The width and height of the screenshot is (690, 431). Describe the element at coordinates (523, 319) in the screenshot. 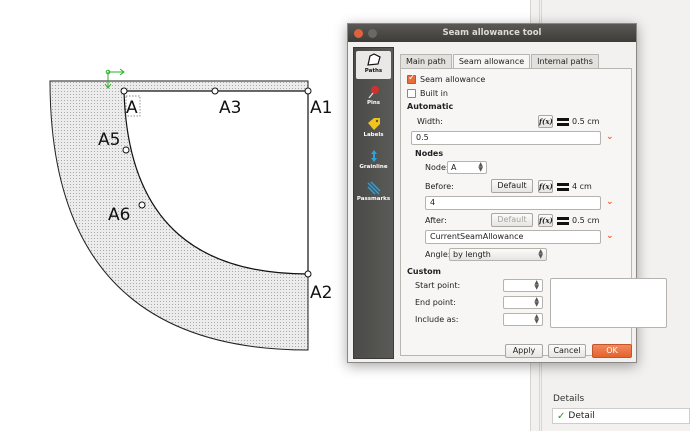

I see `include-as-select: ▲ ▼` at that location.